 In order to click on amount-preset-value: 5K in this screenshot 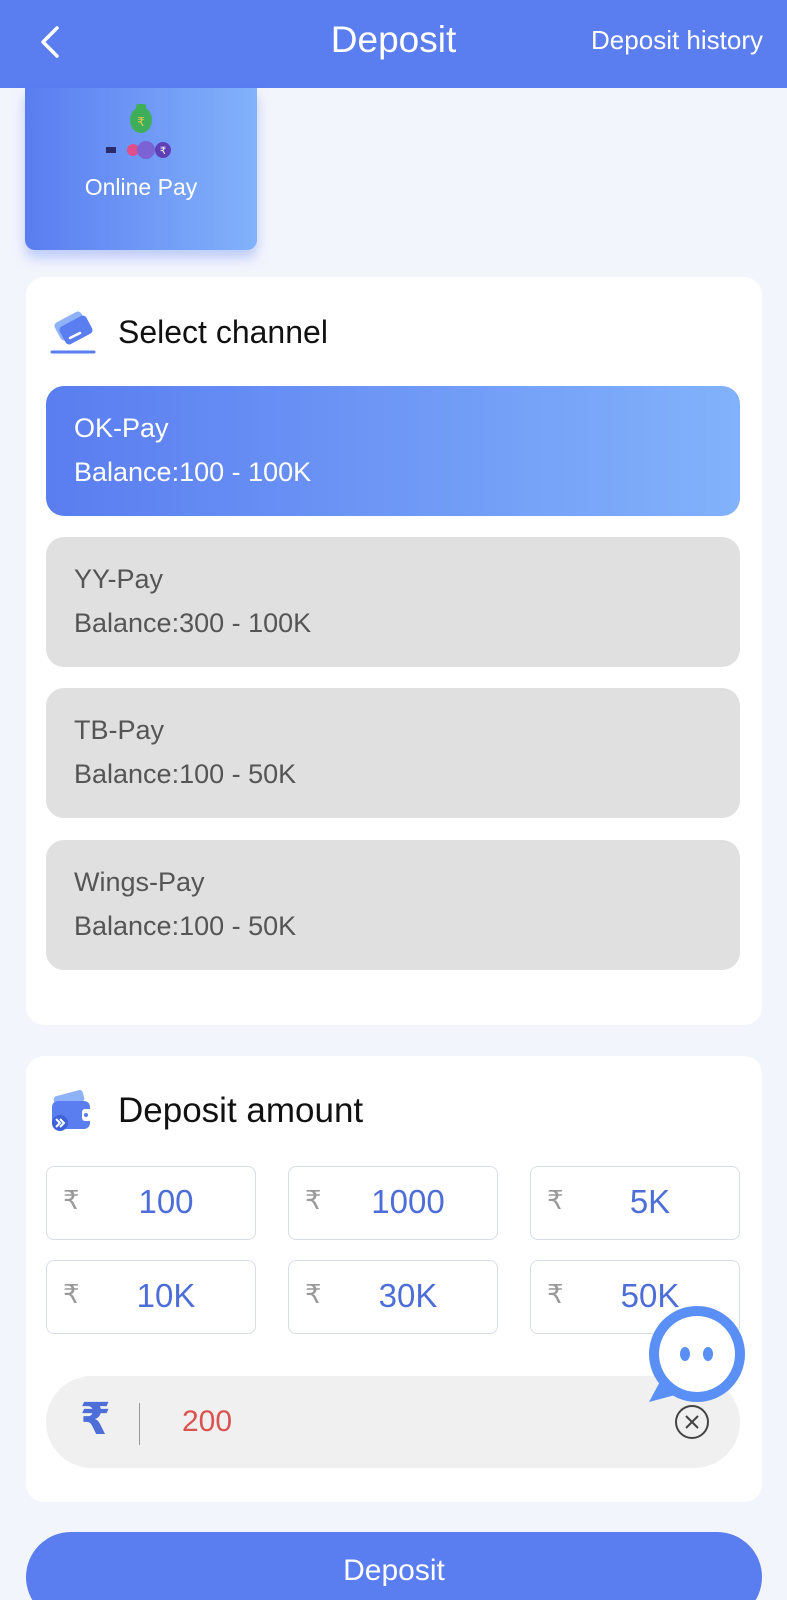, I will do `click(650, 1201)`.